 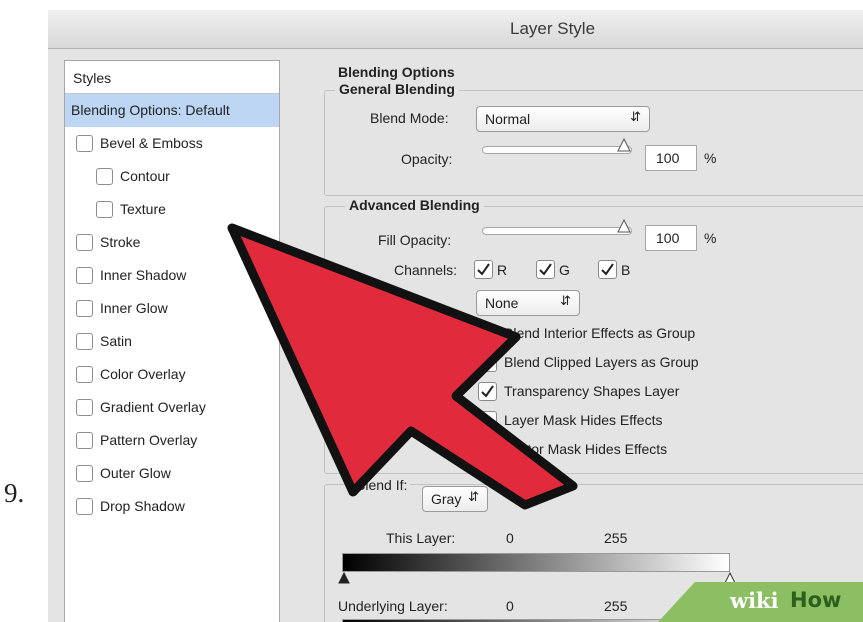 I want to click on watermark-how: How, so click(x=816, y=600).